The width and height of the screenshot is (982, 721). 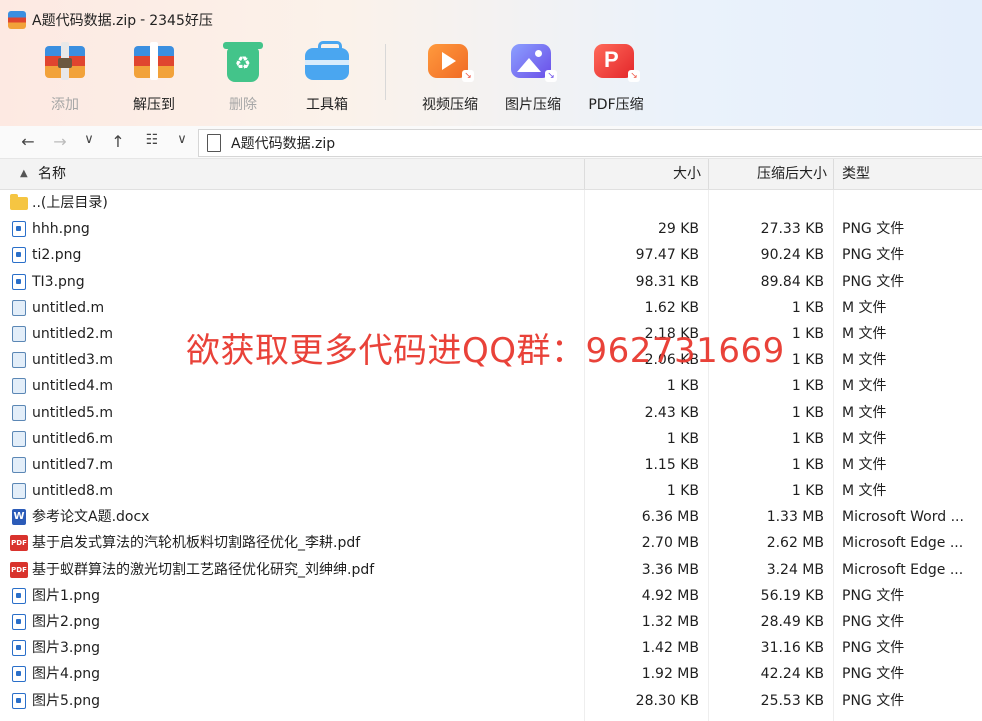 What do you see at coordinates (792, 174) in the screenshot?
I see `column-compressed-size: 压缩后大小` at bounding box center [792, 174].